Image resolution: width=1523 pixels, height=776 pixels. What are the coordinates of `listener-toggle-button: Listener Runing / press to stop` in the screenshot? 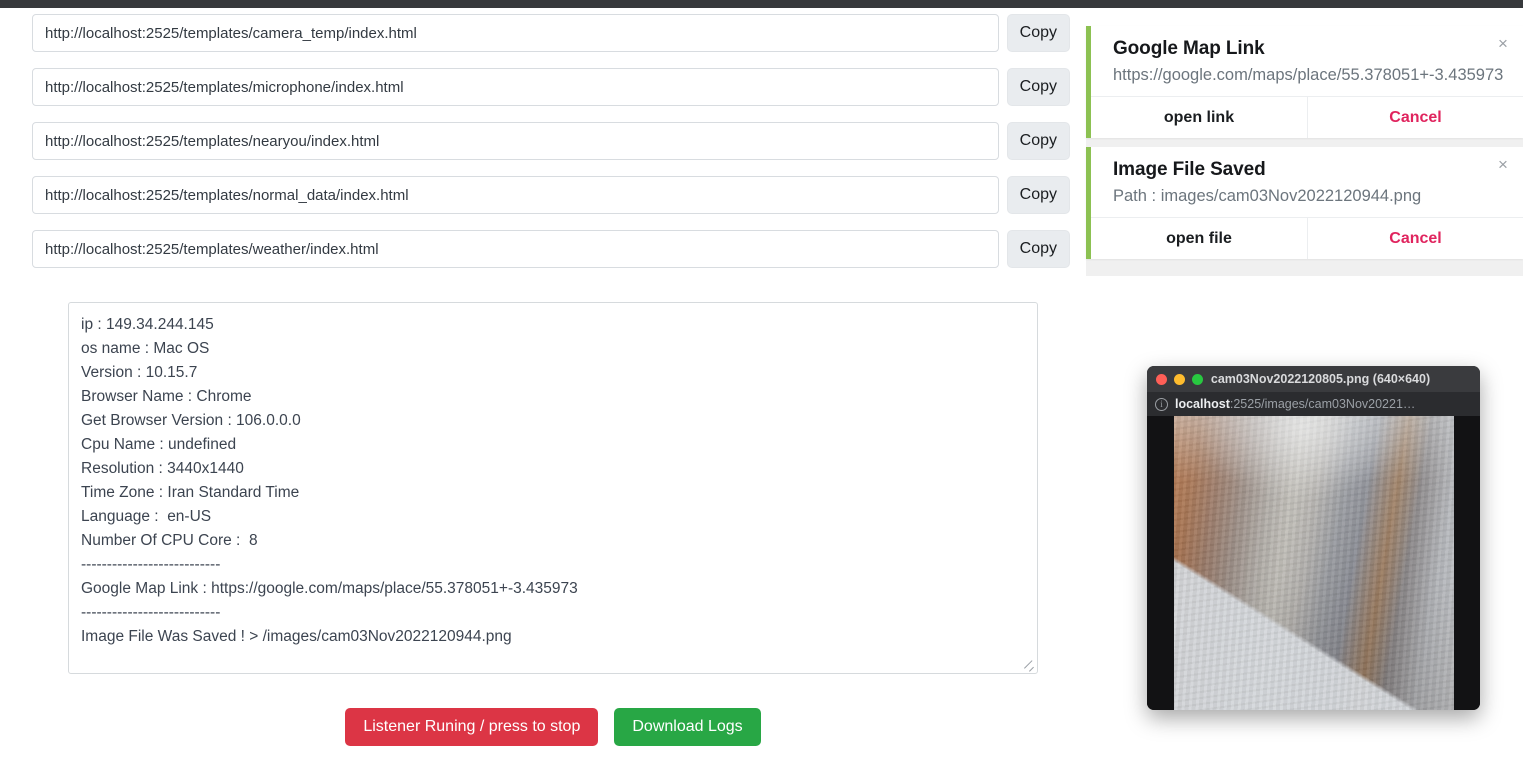 It's located at (472, 727).